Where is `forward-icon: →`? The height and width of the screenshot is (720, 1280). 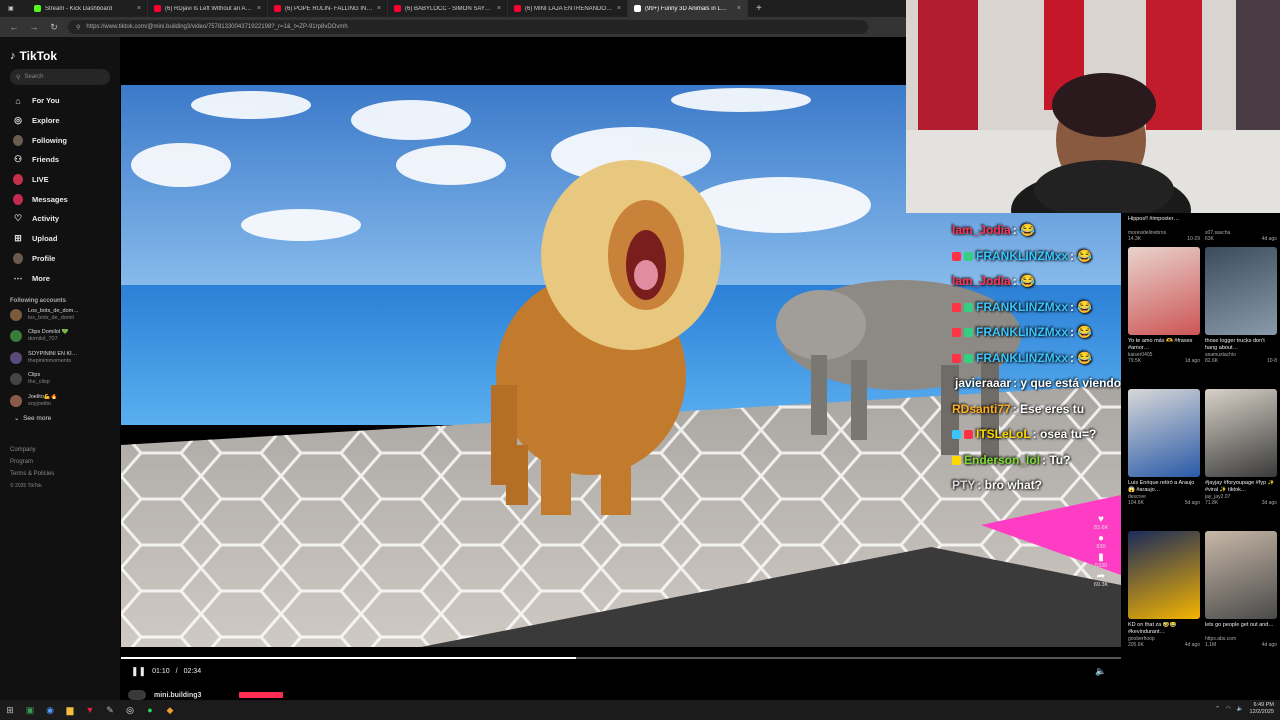
forward-icon: → is located at coordinates (34, 27).